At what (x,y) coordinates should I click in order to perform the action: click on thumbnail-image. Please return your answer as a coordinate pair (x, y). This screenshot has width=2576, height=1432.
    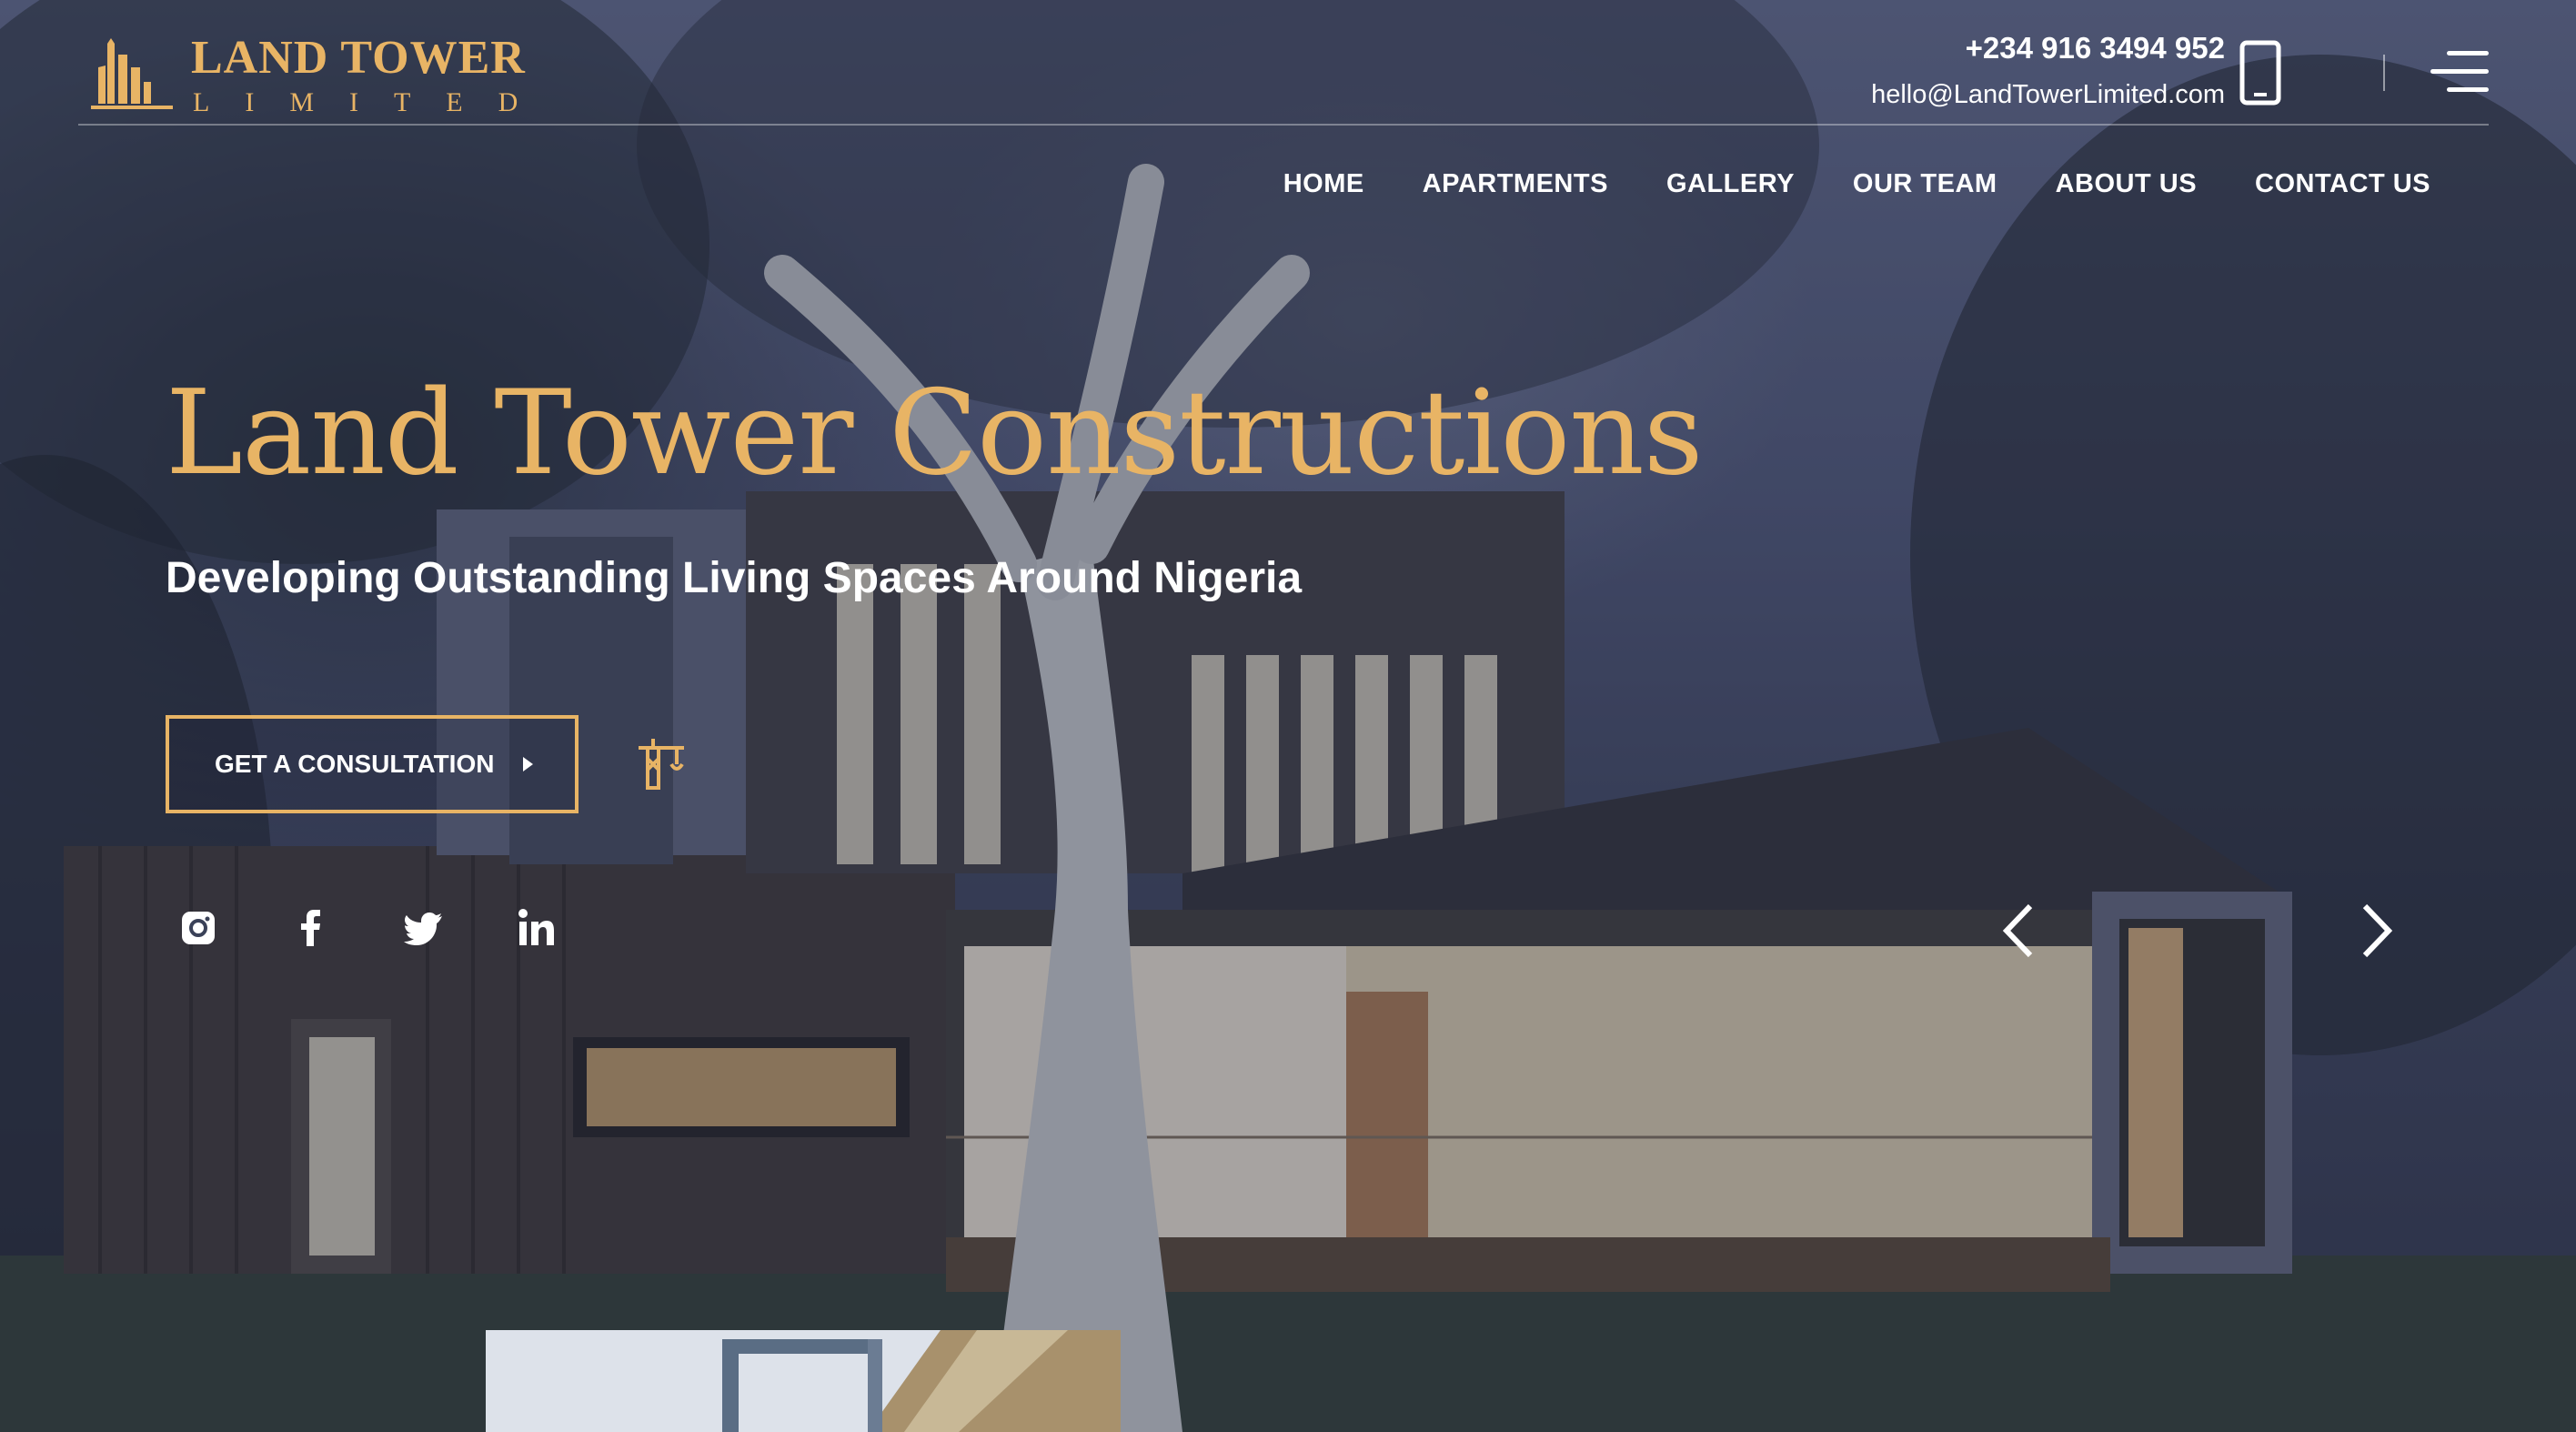
    Looking at the image, I should click on (803, 1381).